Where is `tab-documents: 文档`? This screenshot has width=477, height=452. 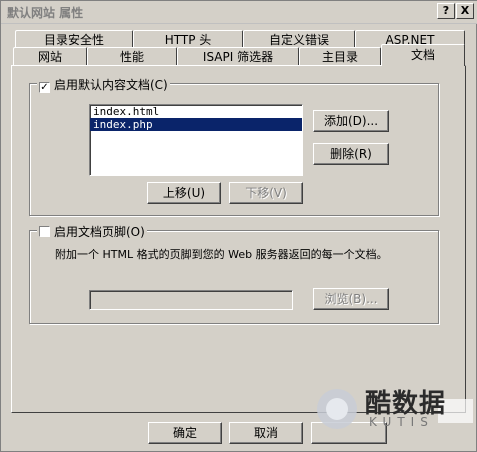
tab-documents: 文档 is located at coordinates (423, 55).